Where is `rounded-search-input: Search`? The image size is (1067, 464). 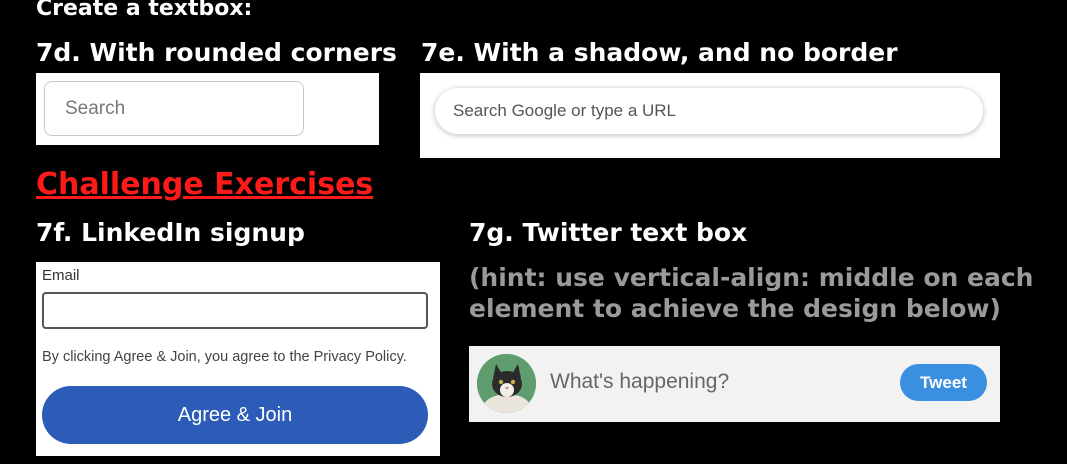
rounded-search-input: Search is located at coordinates (174, 108).